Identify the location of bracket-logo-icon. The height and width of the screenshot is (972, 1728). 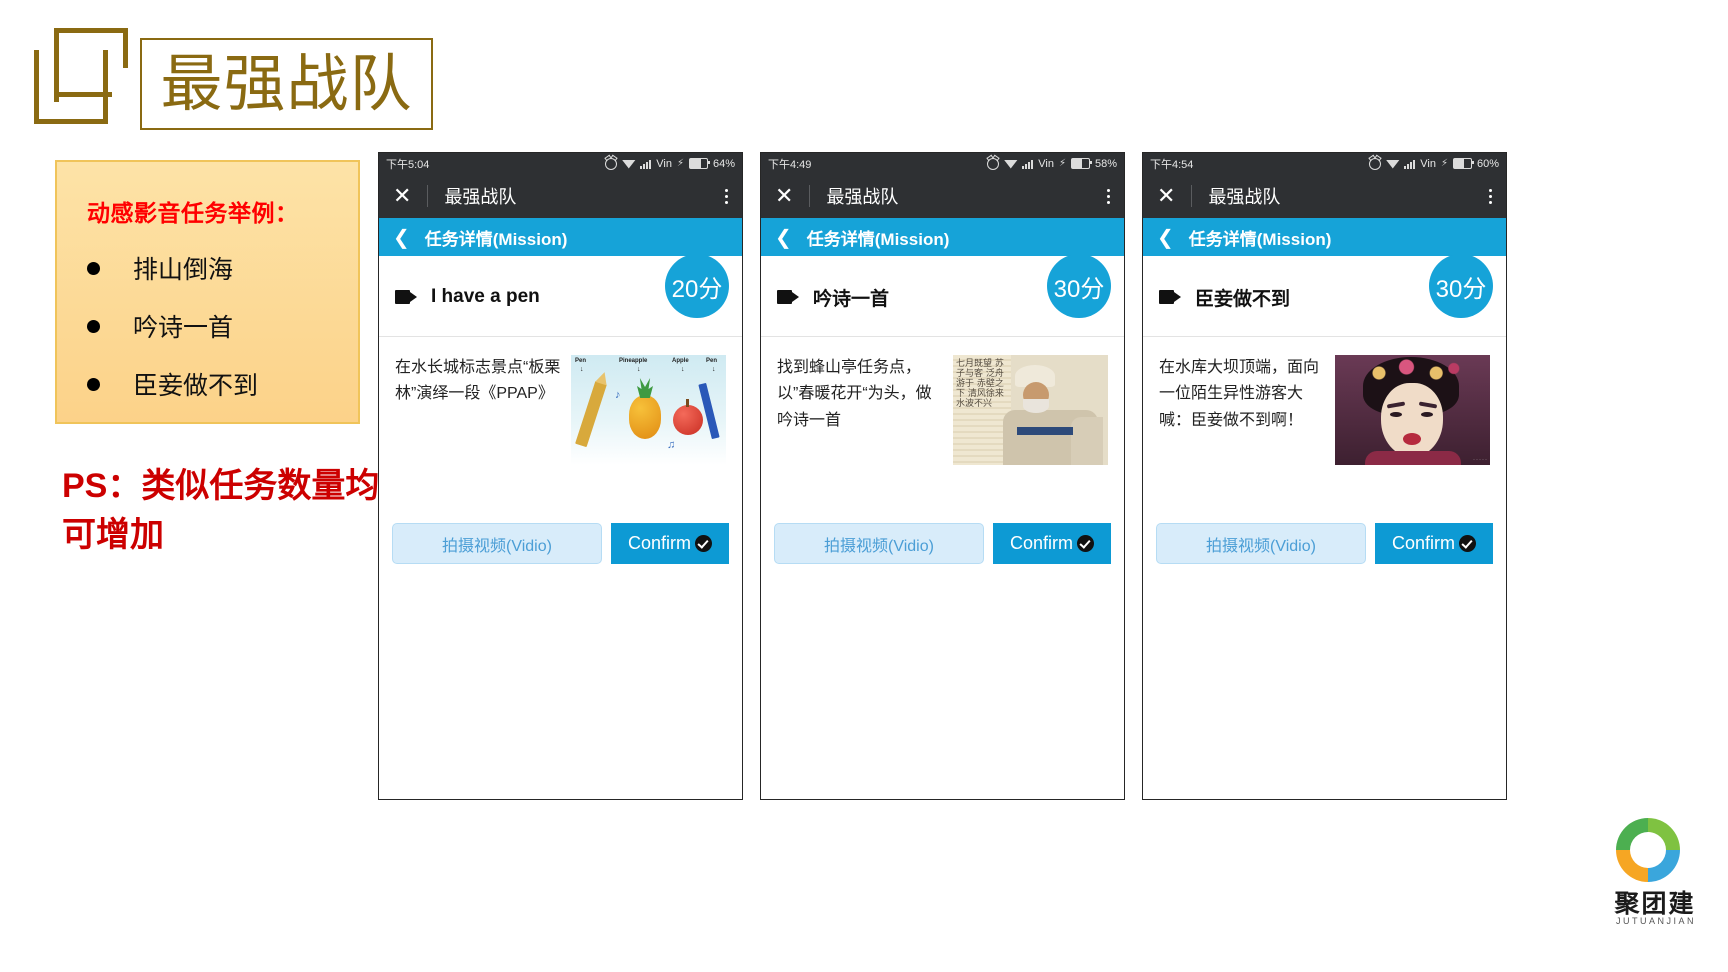
(83, 76).